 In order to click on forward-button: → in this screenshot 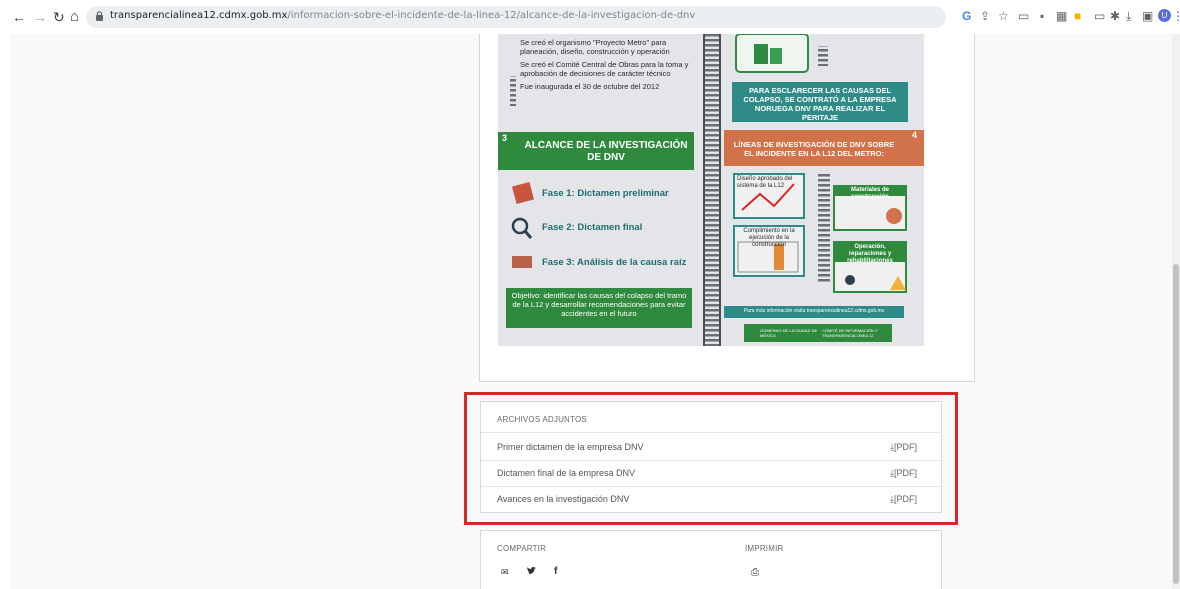, I will do `click(40, 17)`.